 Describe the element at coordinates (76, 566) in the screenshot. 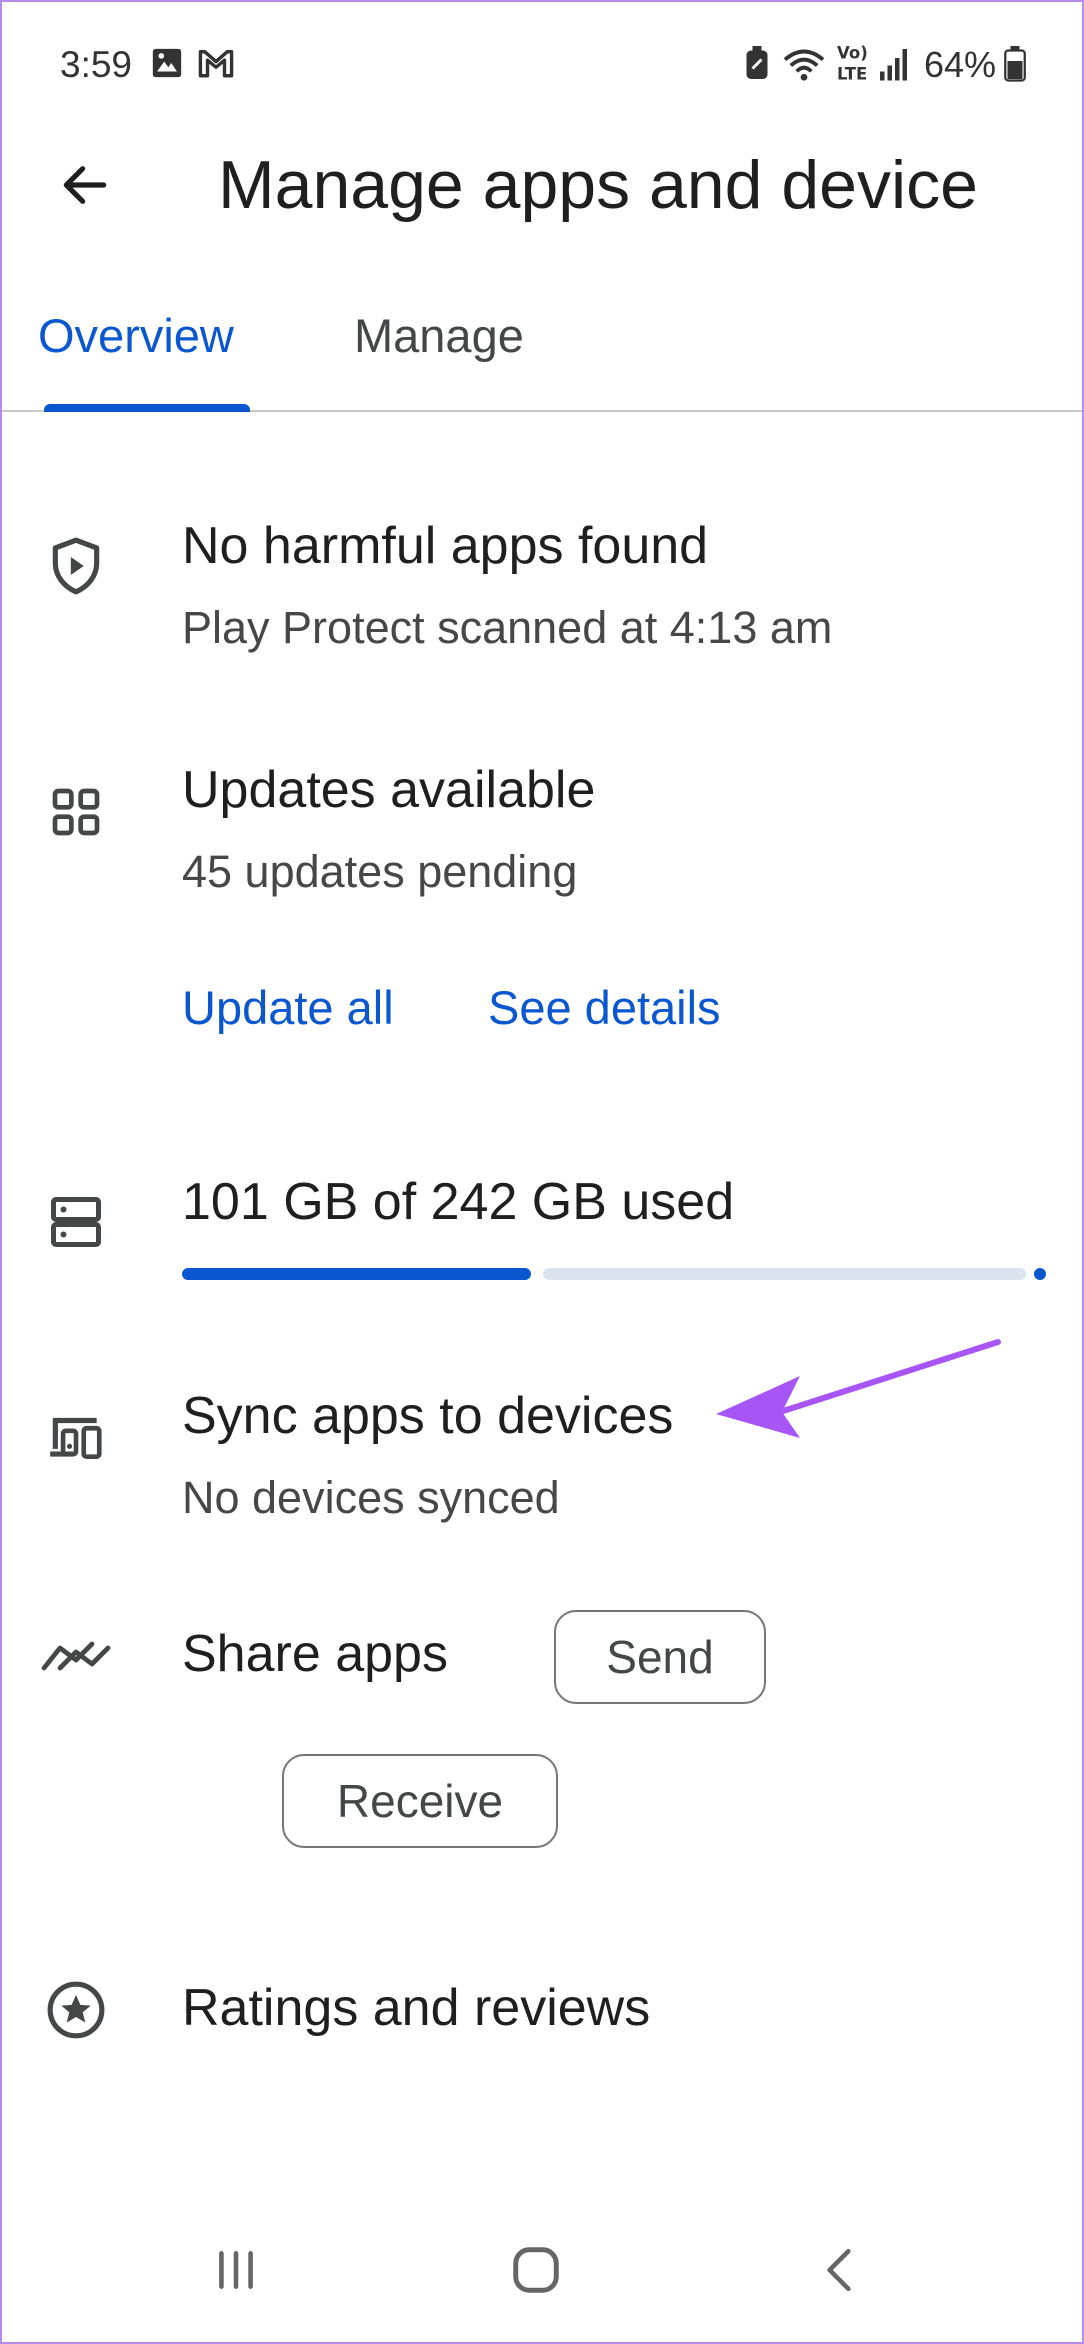

I see `play-protect-icon` at that location.